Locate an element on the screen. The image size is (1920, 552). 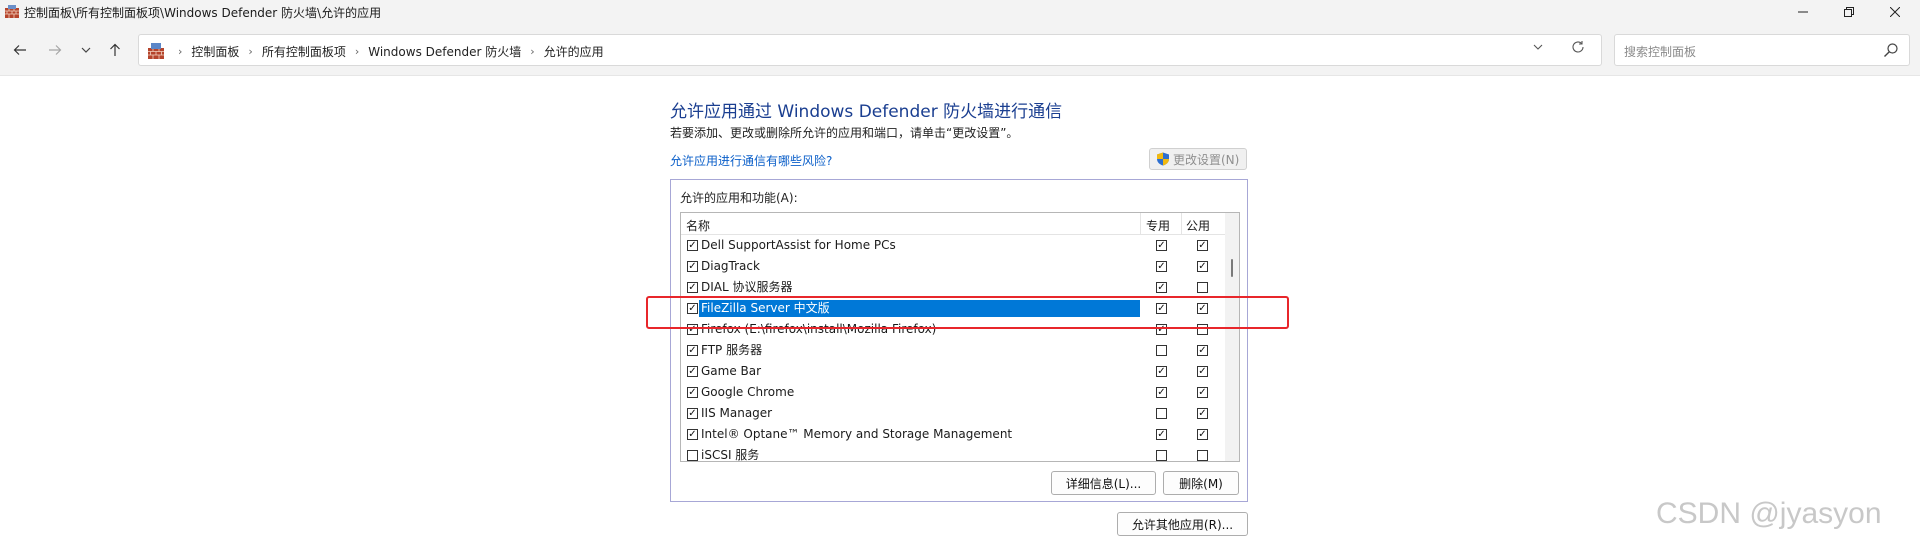
up-button is located at coordinates (115, 50).